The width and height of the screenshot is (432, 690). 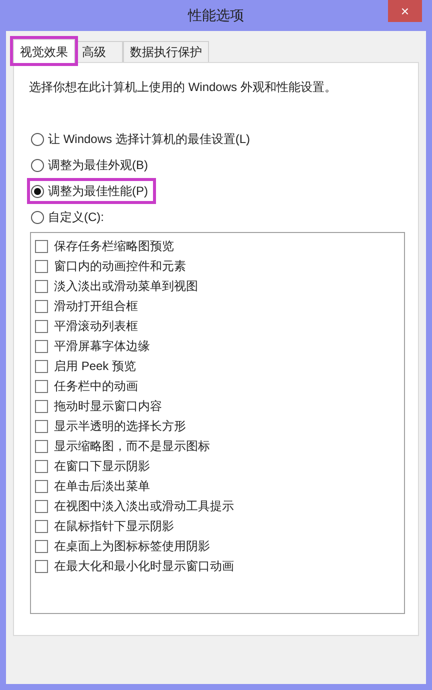 I want to click on tab: 视觉效果, so click(x=44, y=51).